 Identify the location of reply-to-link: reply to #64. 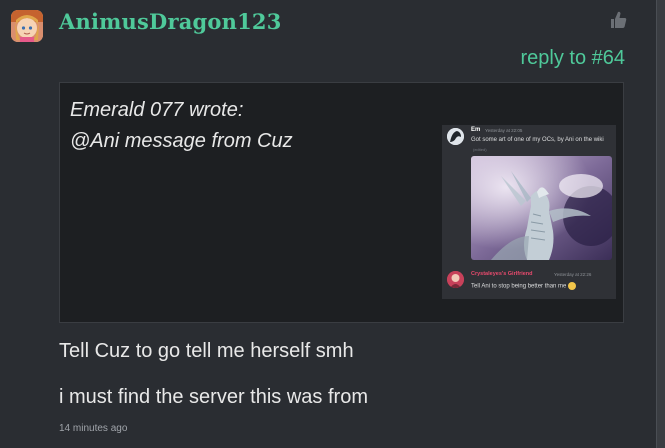
(572, 58).